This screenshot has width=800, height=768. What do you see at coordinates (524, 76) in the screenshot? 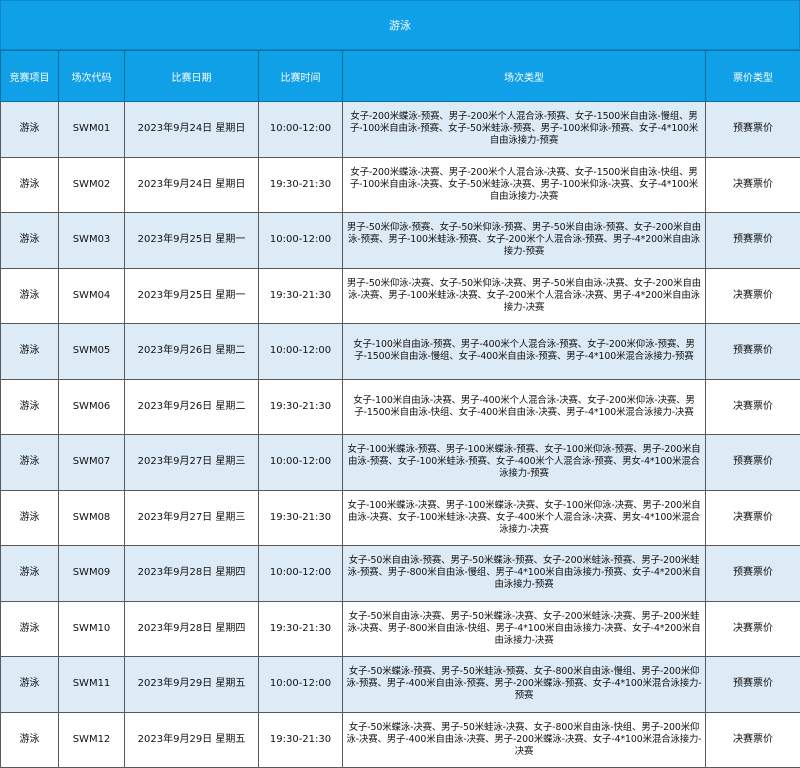
I see `header-session-type: 场次类型` at bounding box center [524, 76].